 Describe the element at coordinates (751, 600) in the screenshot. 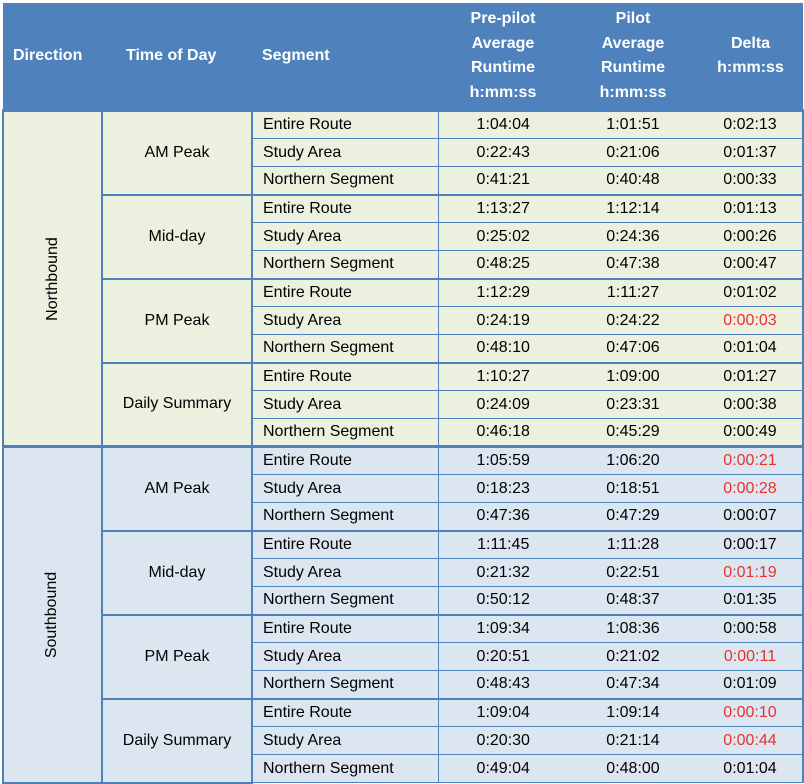

I see `delta-cell: 0:01:35` at that location.